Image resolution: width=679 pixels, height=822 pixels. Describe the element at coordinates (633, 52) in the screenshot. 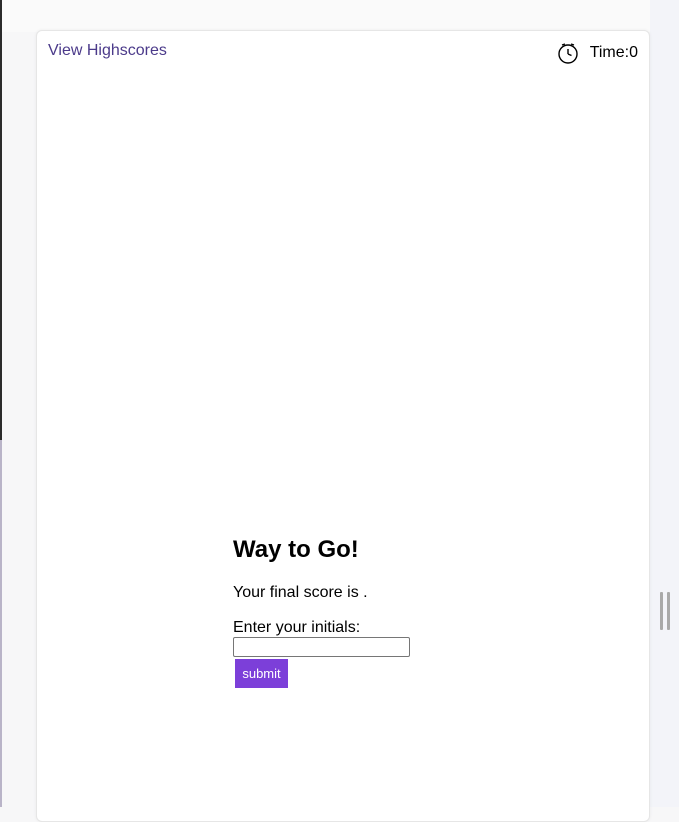

I see `timer-value: 0` at that location.